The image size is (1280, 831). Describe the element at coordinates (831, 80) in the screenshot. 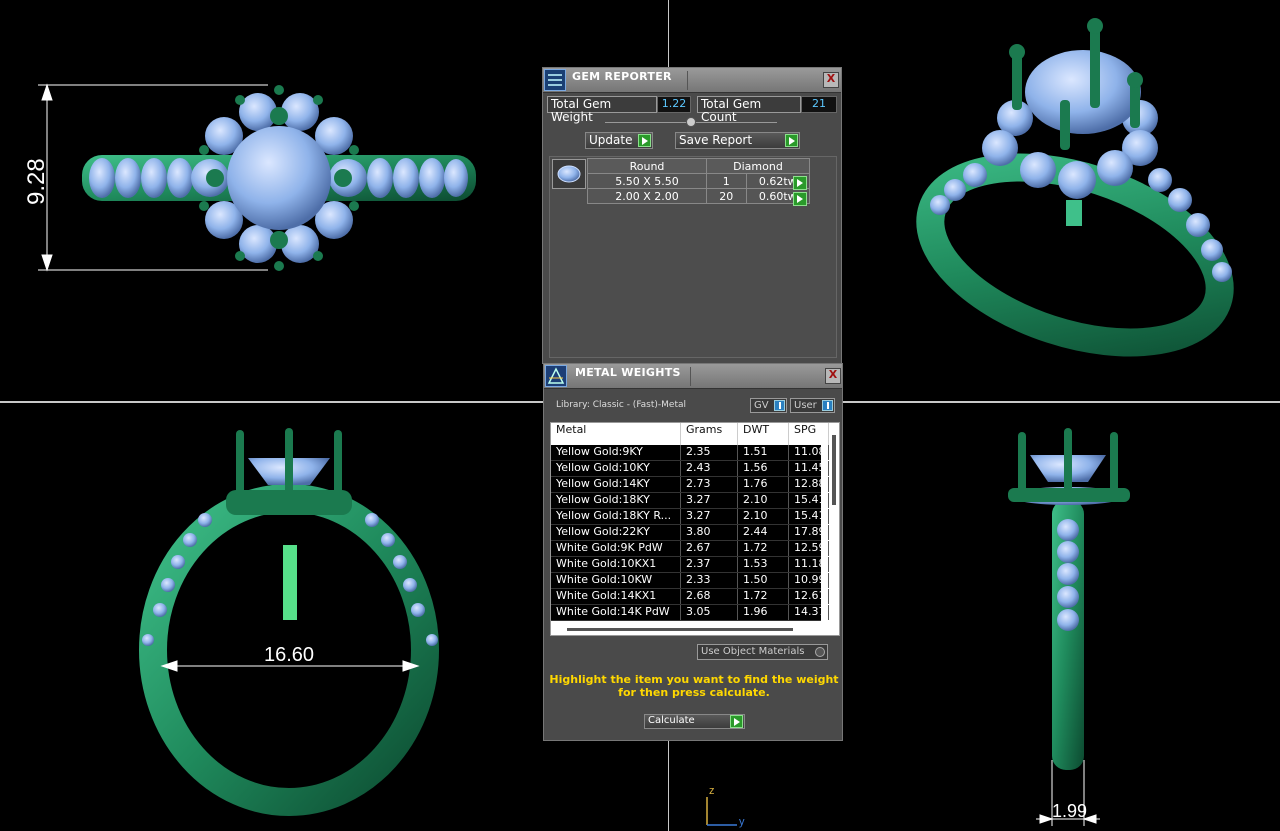

I see `gem-reporter-close-button: X` at that location.